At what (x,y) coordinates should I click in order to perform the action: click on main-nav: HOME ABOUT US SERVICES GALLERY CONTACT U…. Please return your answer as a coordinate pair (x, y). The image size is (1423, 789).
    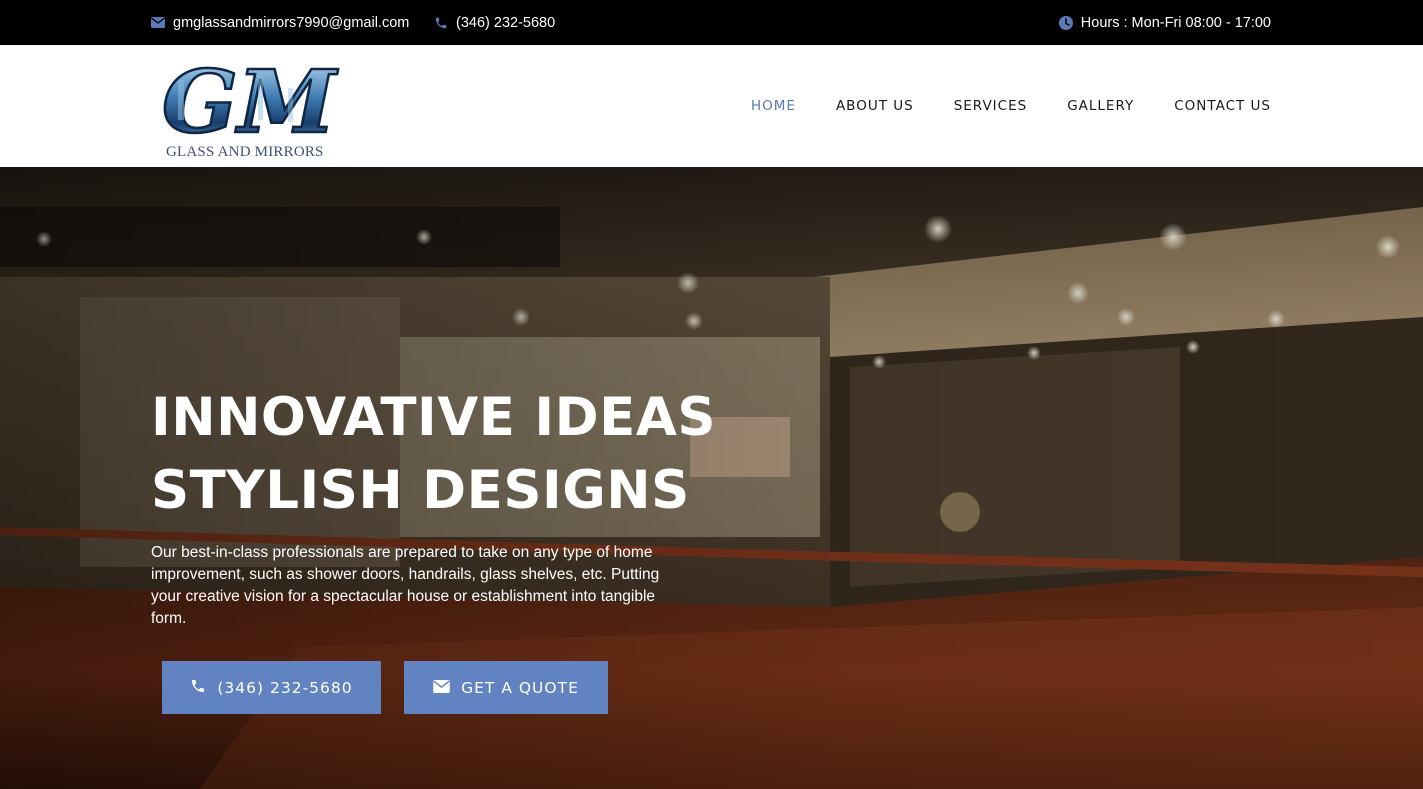
    Looking at the image, I should click on (1011, 106).